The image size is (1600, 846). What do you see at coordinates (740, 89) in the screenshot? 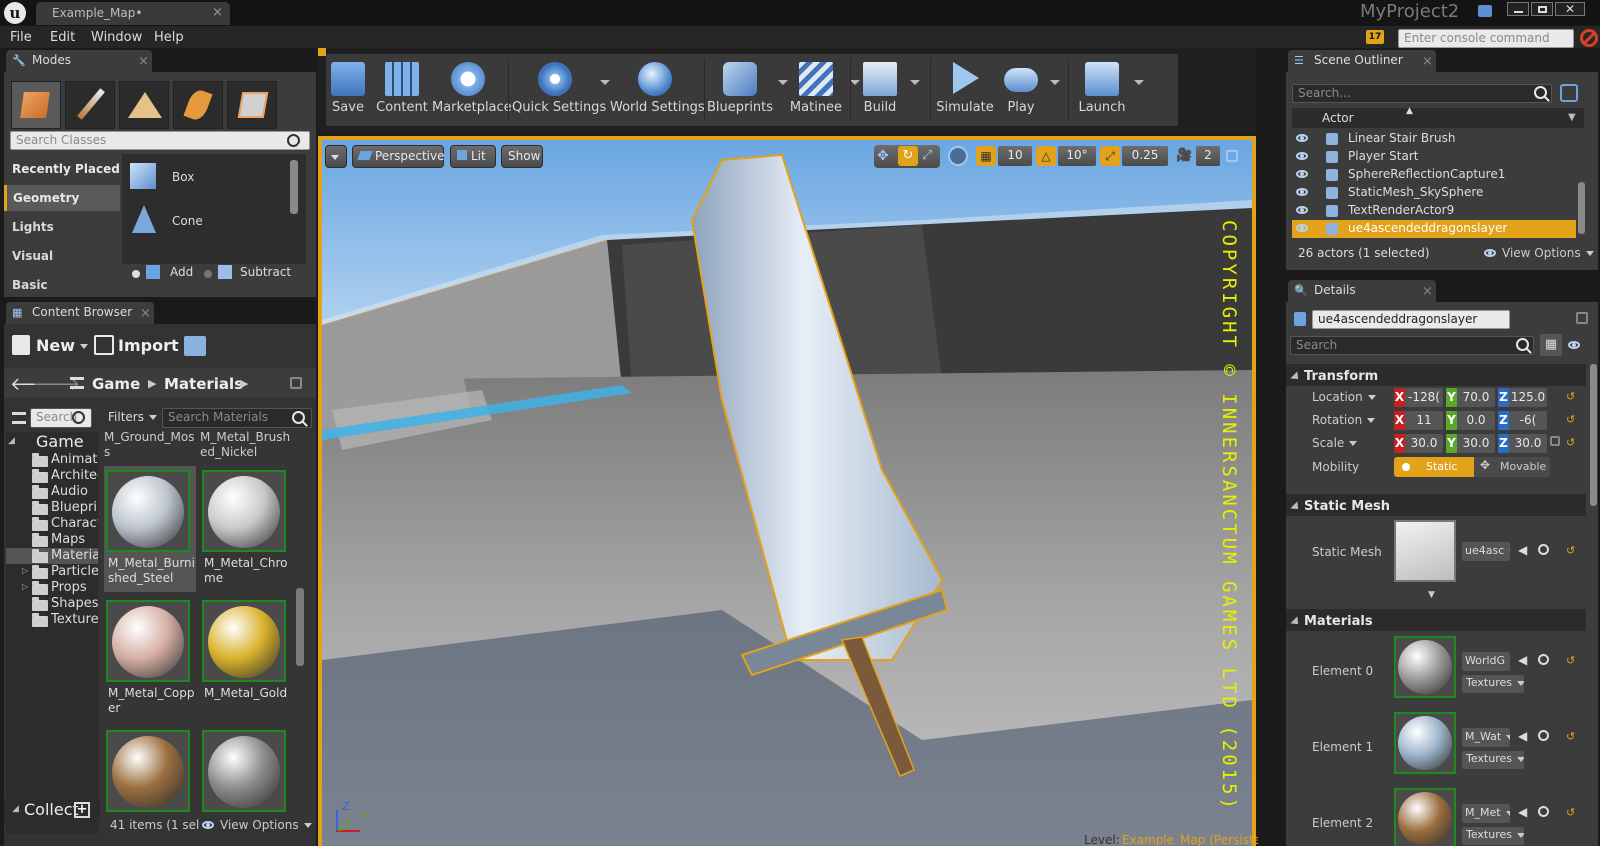
I see `toolbar-blueprints-button: Blueprints` at bounding box center [740, 89].